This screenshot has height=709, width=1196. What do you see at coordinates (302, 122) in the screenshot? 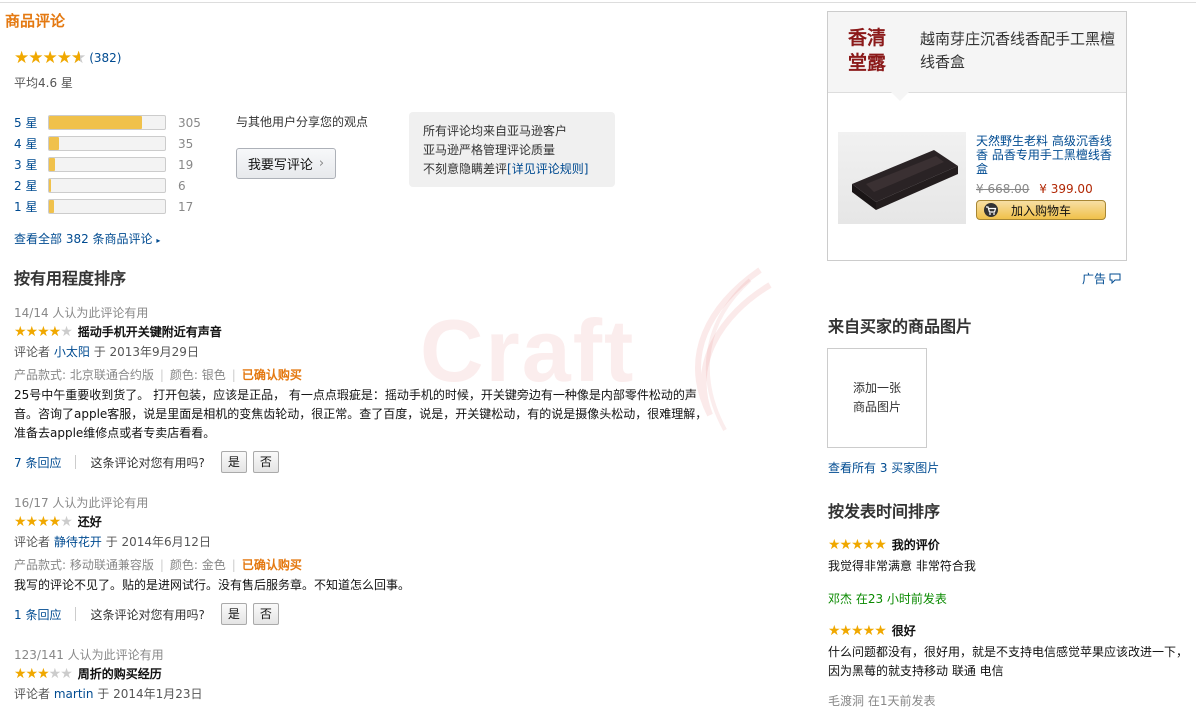
I see `share-text: 与其他用户分享您的观点` at bounding box center [302, 122].